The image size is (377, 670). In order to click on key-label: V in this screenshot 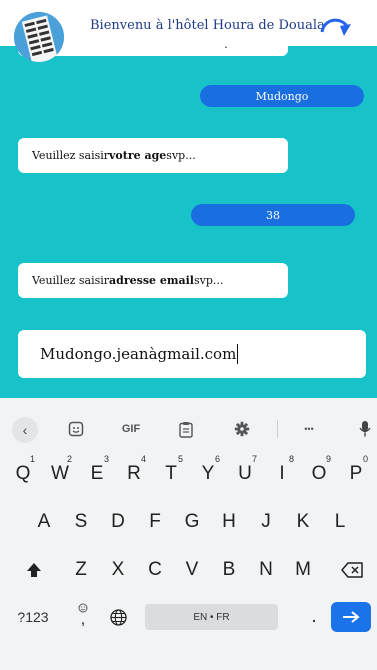, I will do `click(192, 569)`.